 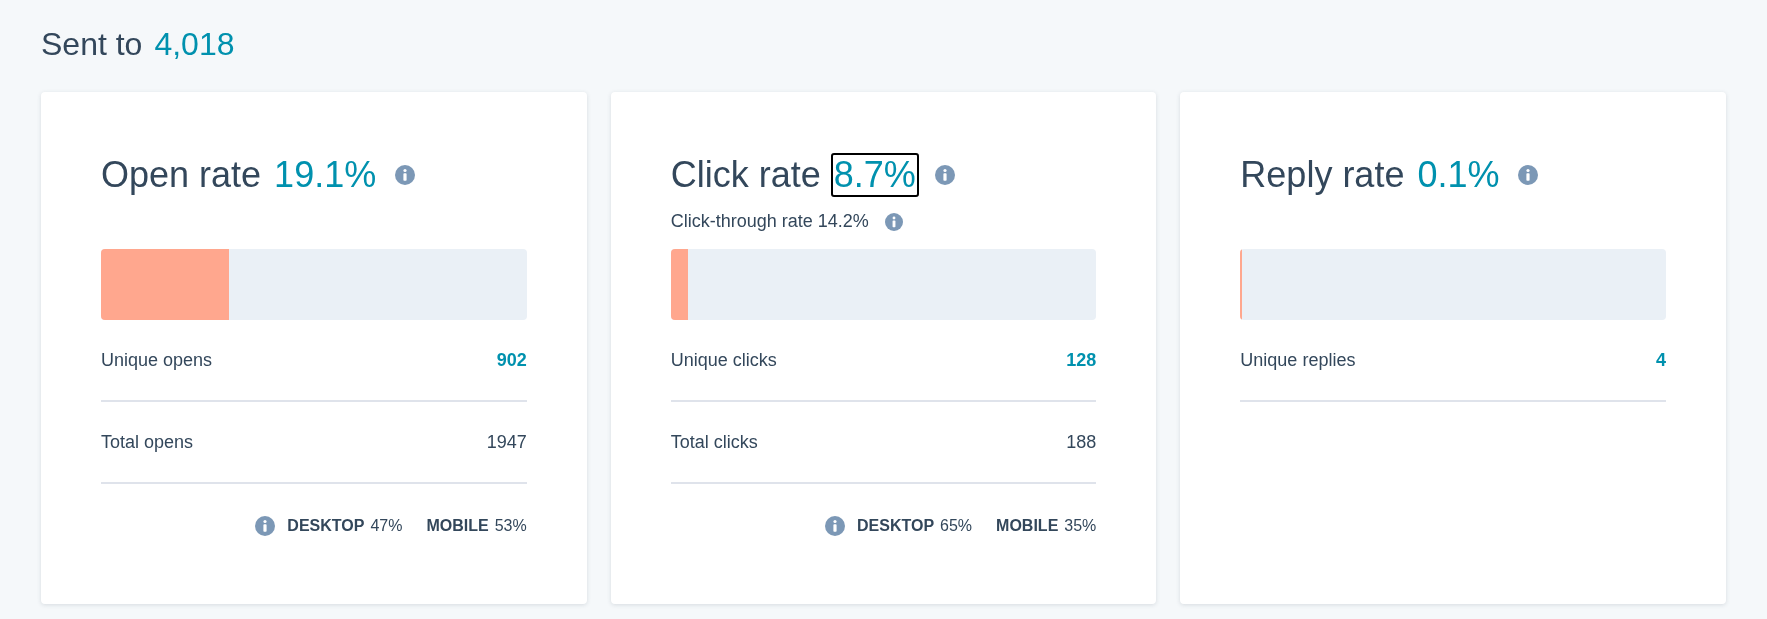 What do you see at coordinates (511, 360) in the screenshot?
I see `stat-value: 902` at bounding box center [511, 360].